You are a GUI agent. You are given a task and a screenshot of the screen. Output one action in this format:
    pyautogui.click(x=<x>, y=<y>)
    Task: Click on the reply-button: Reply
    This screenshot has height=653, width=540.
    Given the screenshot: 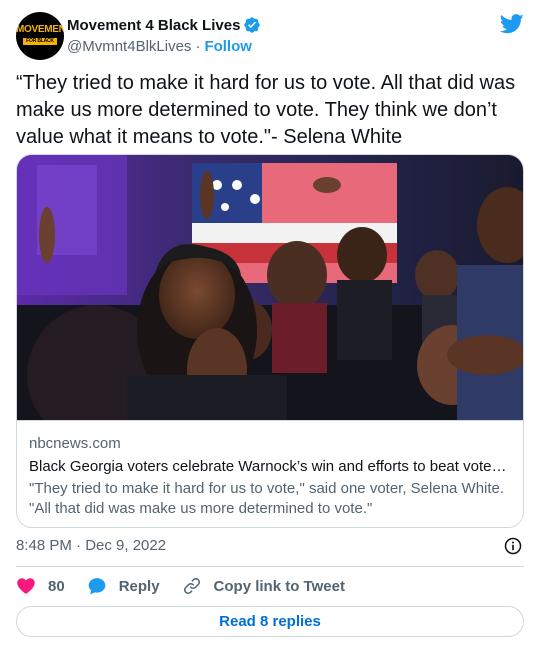 What is the action you would take?
    pyautogui.click(x=123, y=586)
    